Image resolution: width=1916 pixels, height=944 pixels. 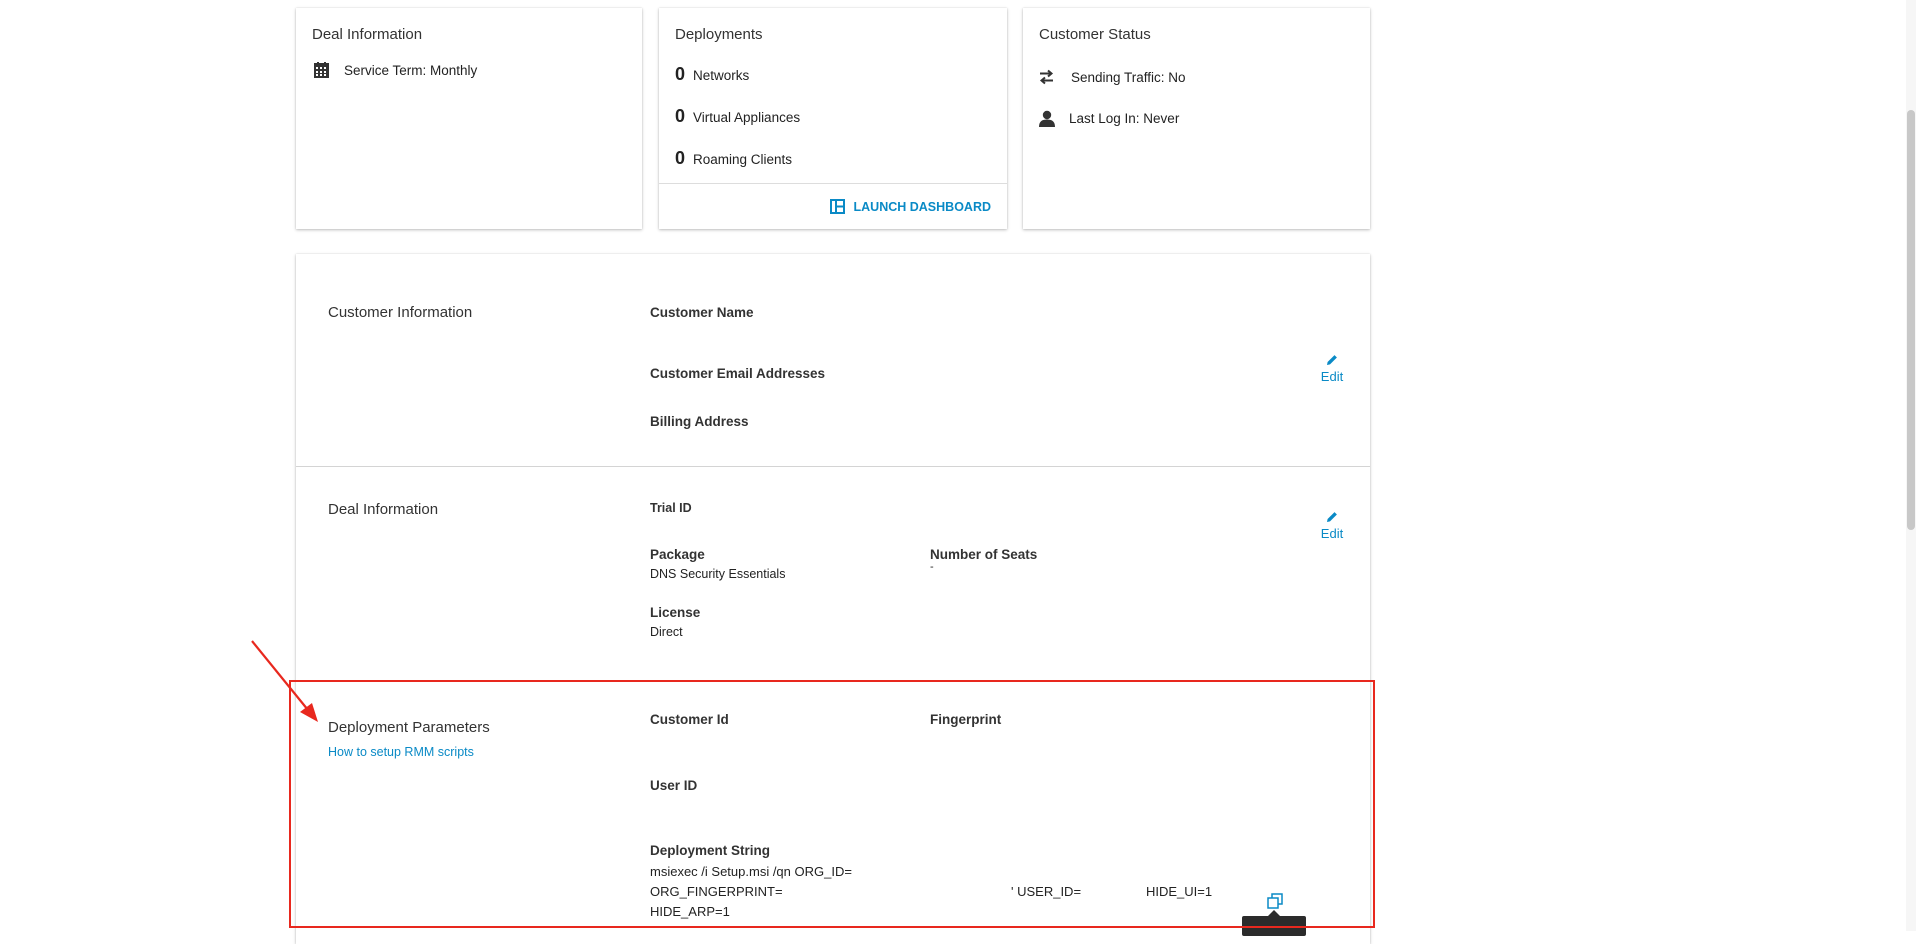 I want to click on dashboard-icon, so click(x=837, y=206).